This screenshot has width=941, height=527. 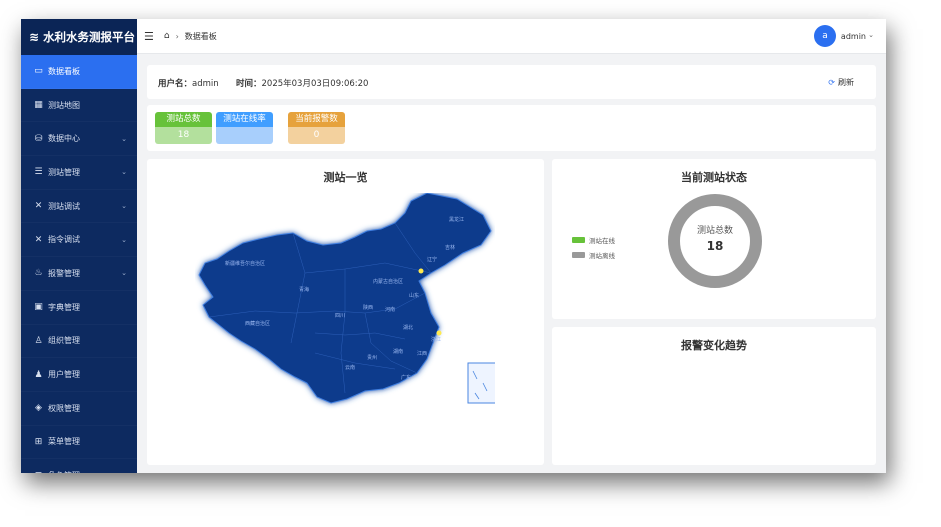 I want to click on avatar: a, so click(x=825, y=36).